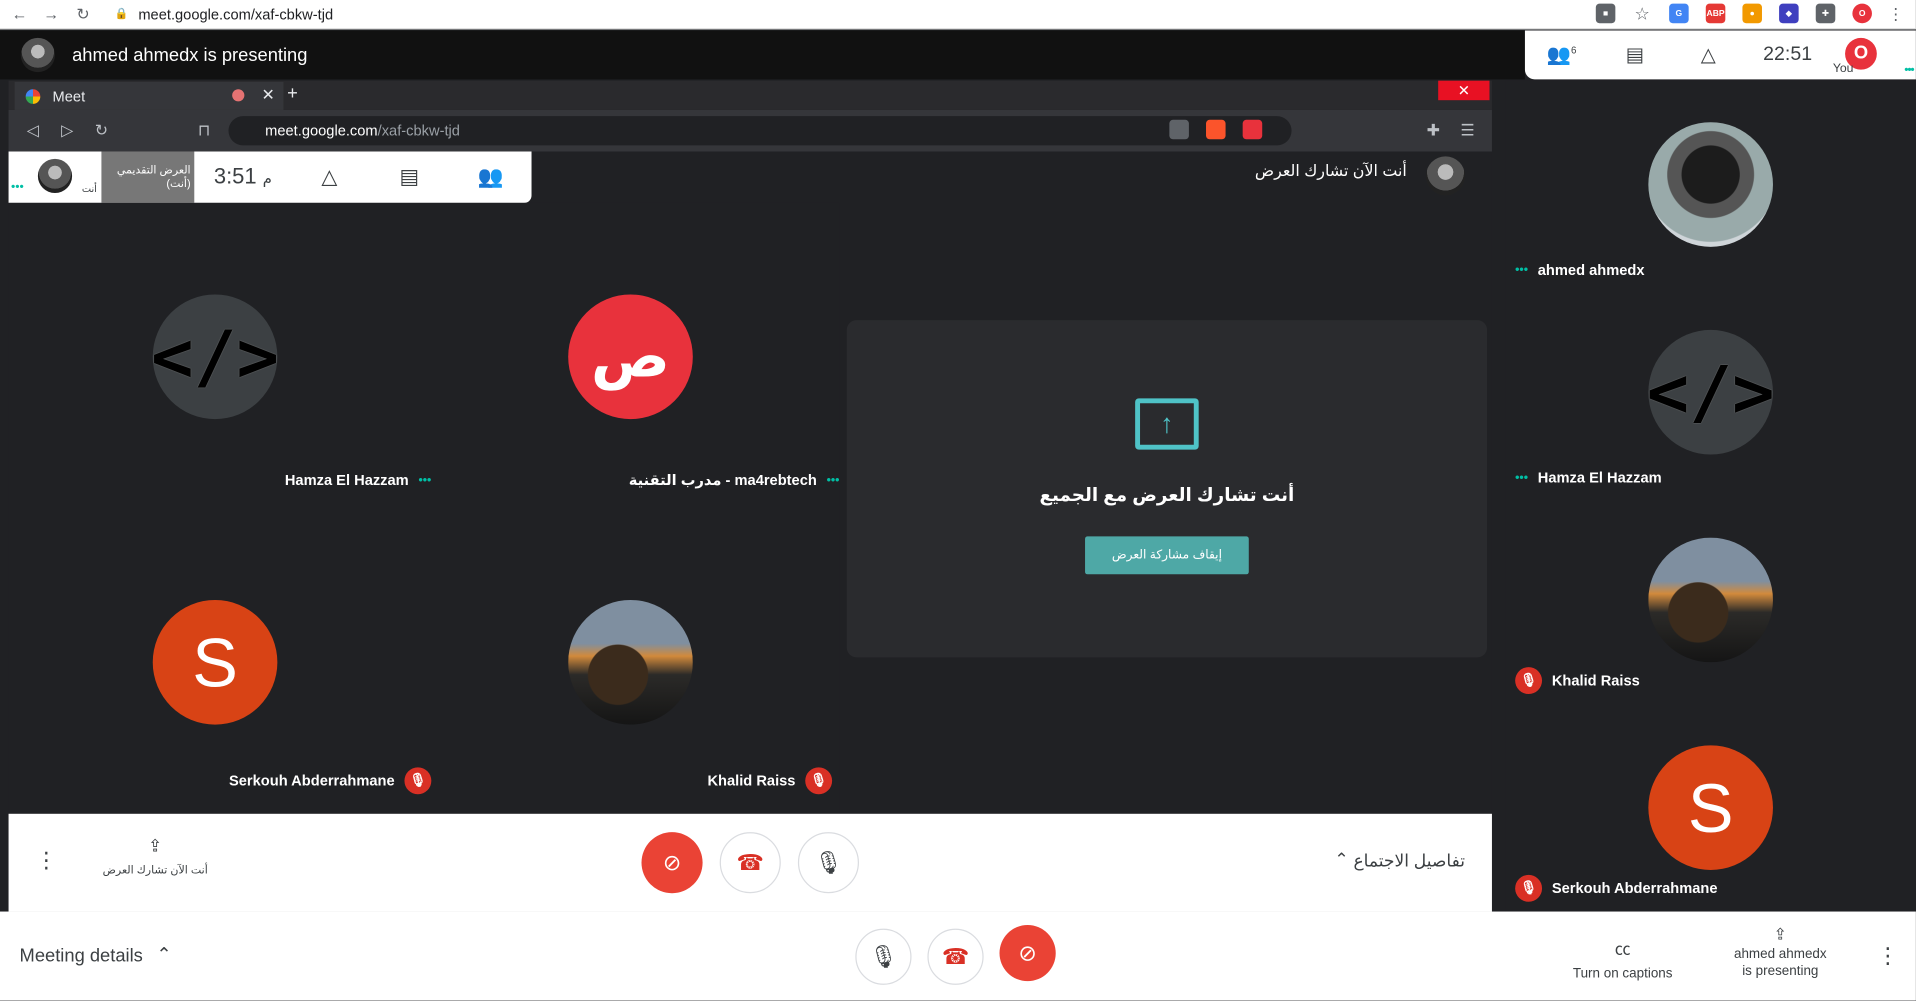  What do you see at coordinates (267, 178) in the screenshot?
I see `inner-clock-suffix: م` at bounding box center [267, 178].